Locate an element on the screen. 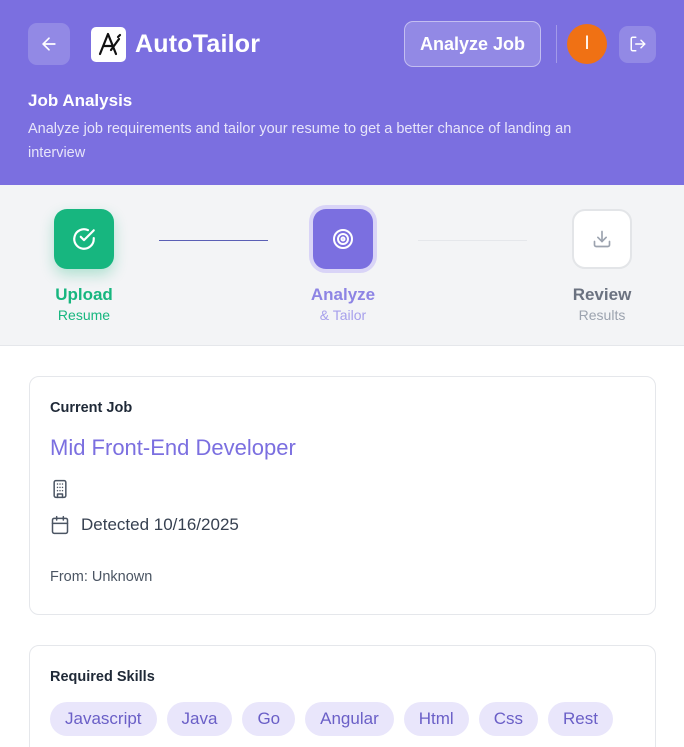 The image size is (684, 747). step-review: Review Results is located at coordinates (602, 266).